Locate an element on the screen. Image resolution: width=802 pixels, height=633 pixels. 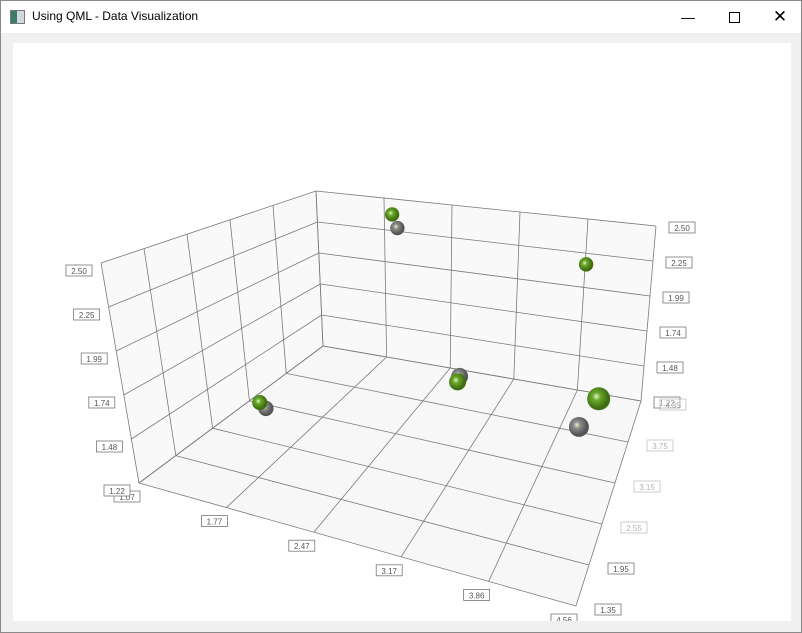
title-bar: Using QML - Data Visualization — ✕ is located at coordinates (401, 17).